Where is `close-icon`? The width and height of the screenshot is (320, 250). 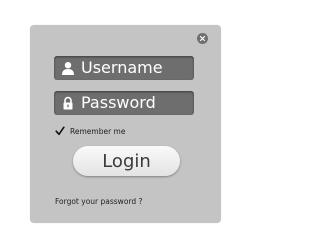 close-icon is located at coordinates (202, 38).